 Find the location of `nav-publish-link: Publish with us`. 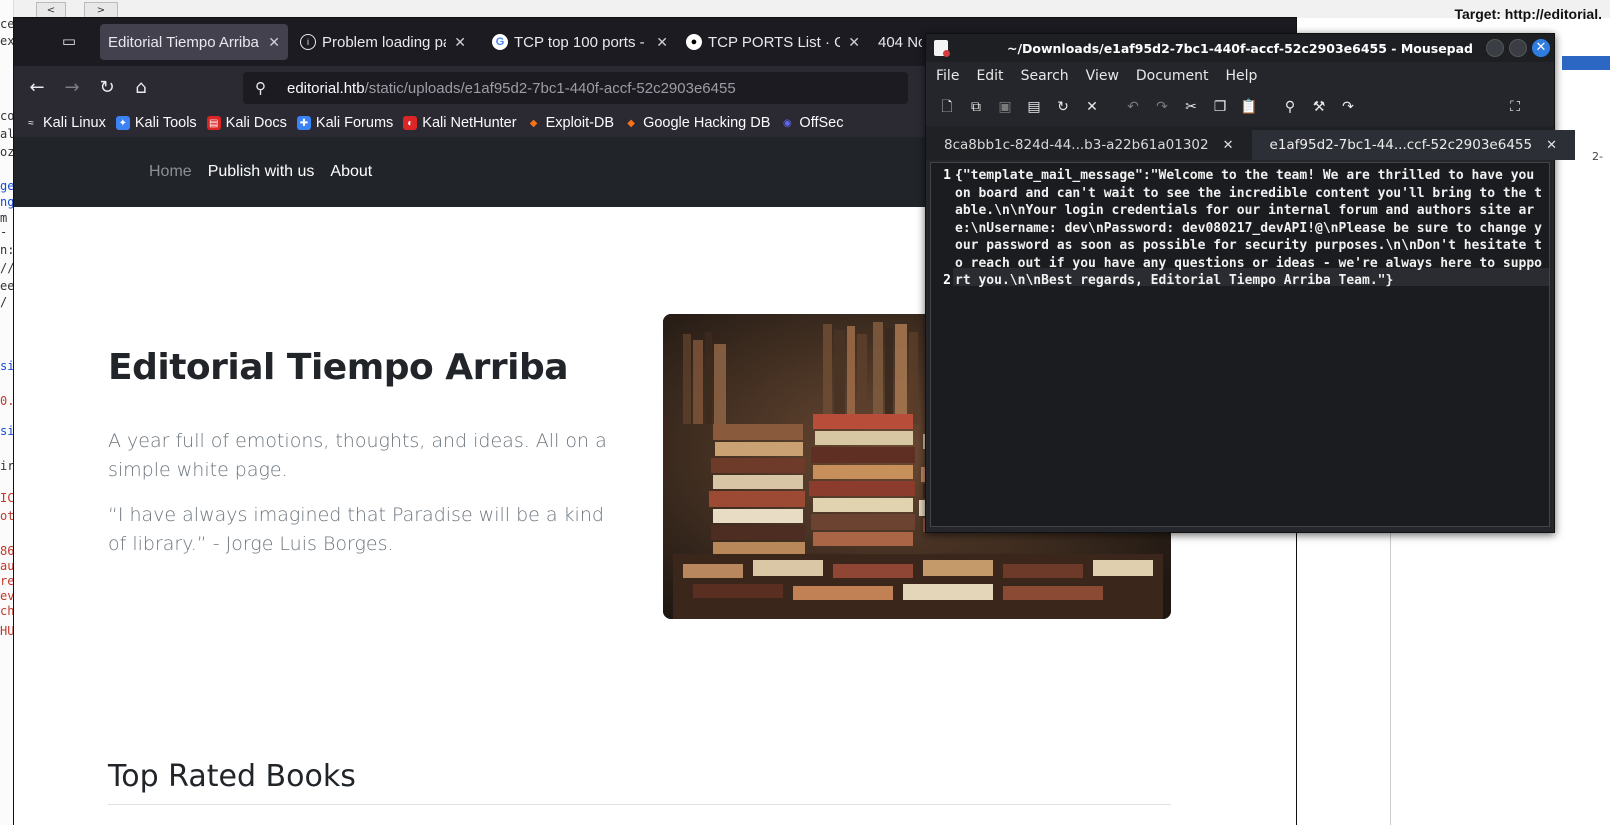

nav-publish-link: Publish with us is located at coordinates (261, 172).